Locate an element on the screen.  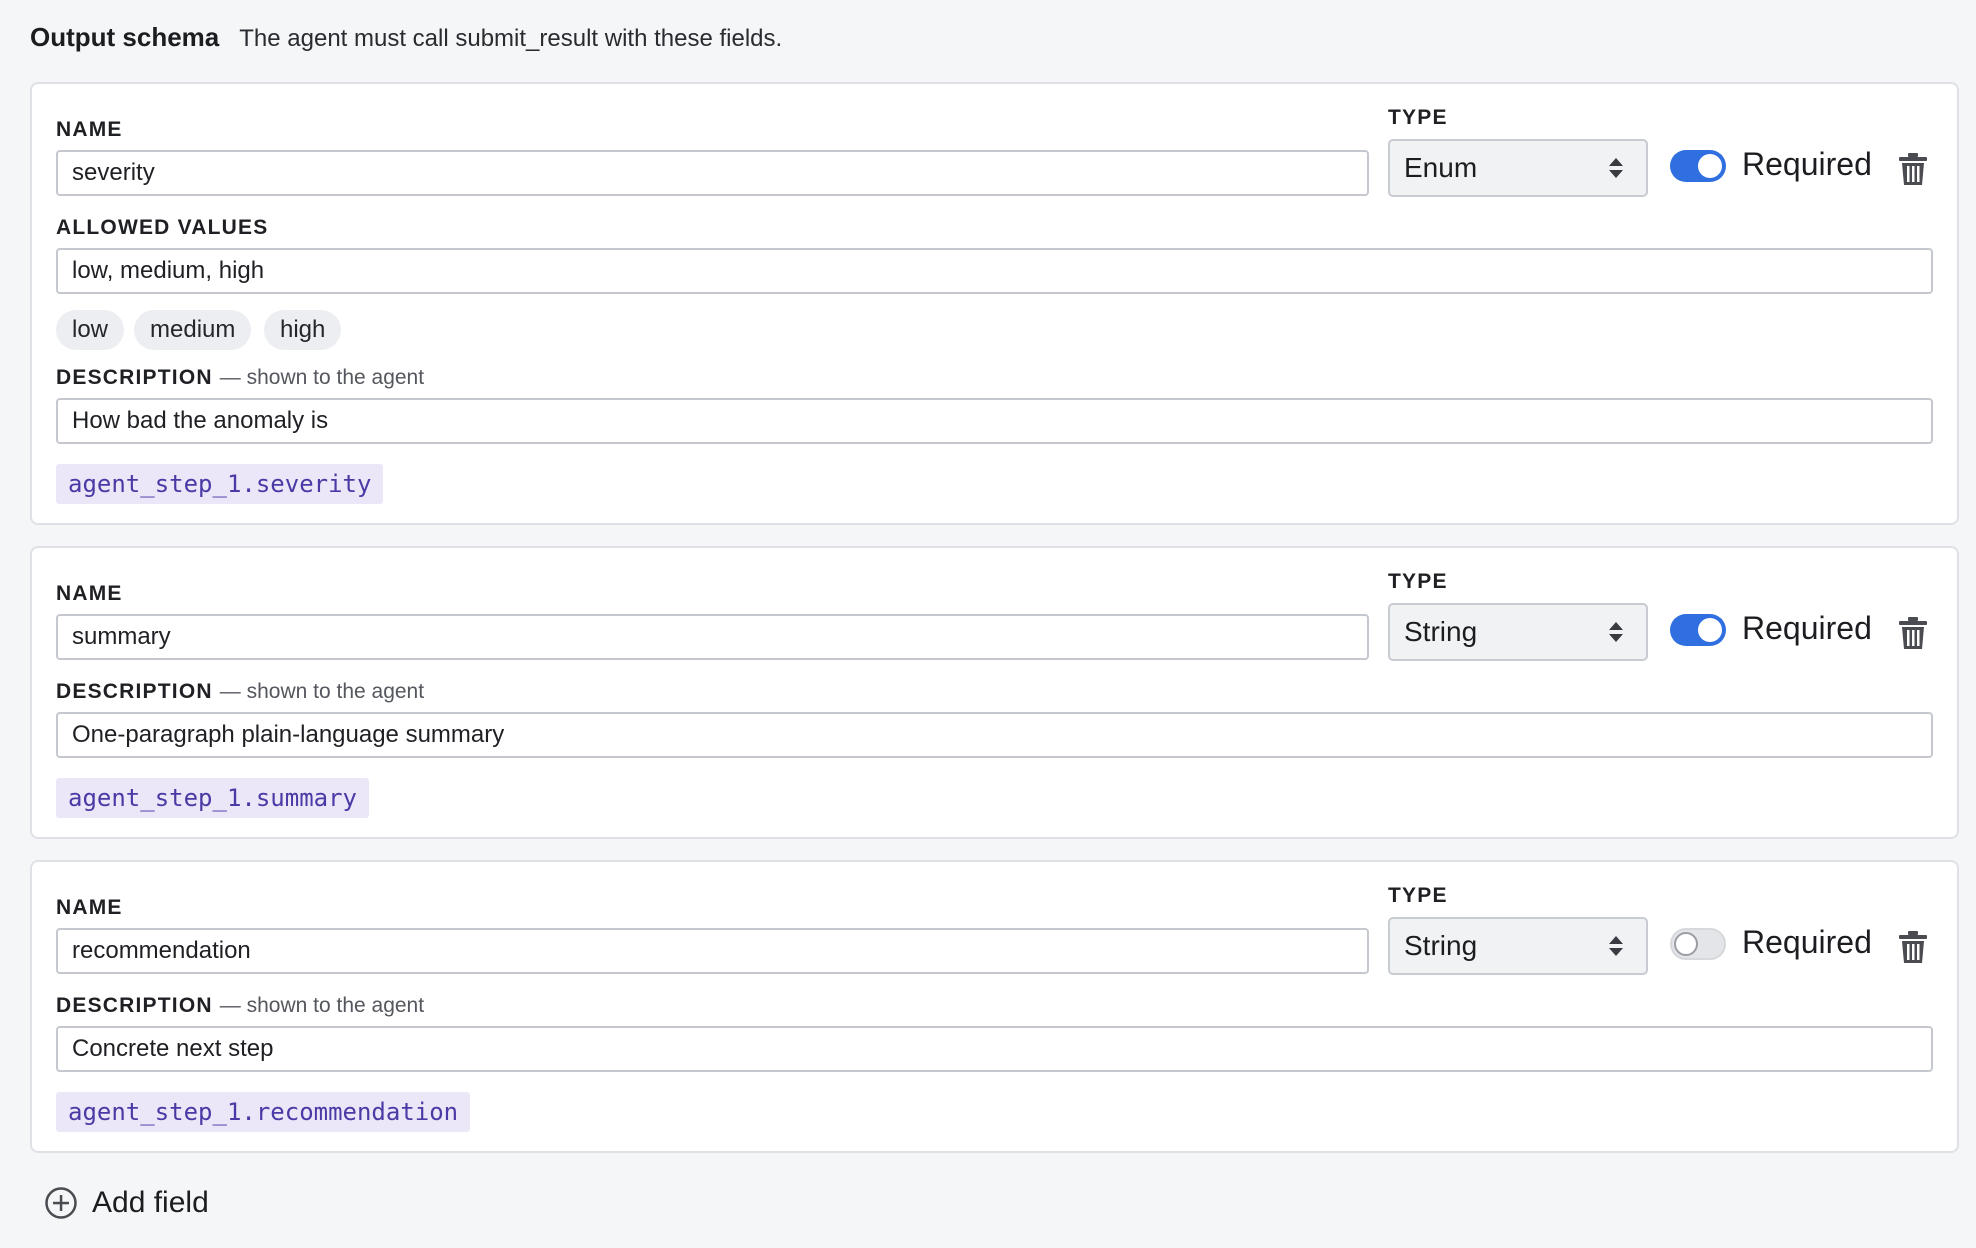
field-reference: agent_step_1.severity is located at coordinates (220, 484).